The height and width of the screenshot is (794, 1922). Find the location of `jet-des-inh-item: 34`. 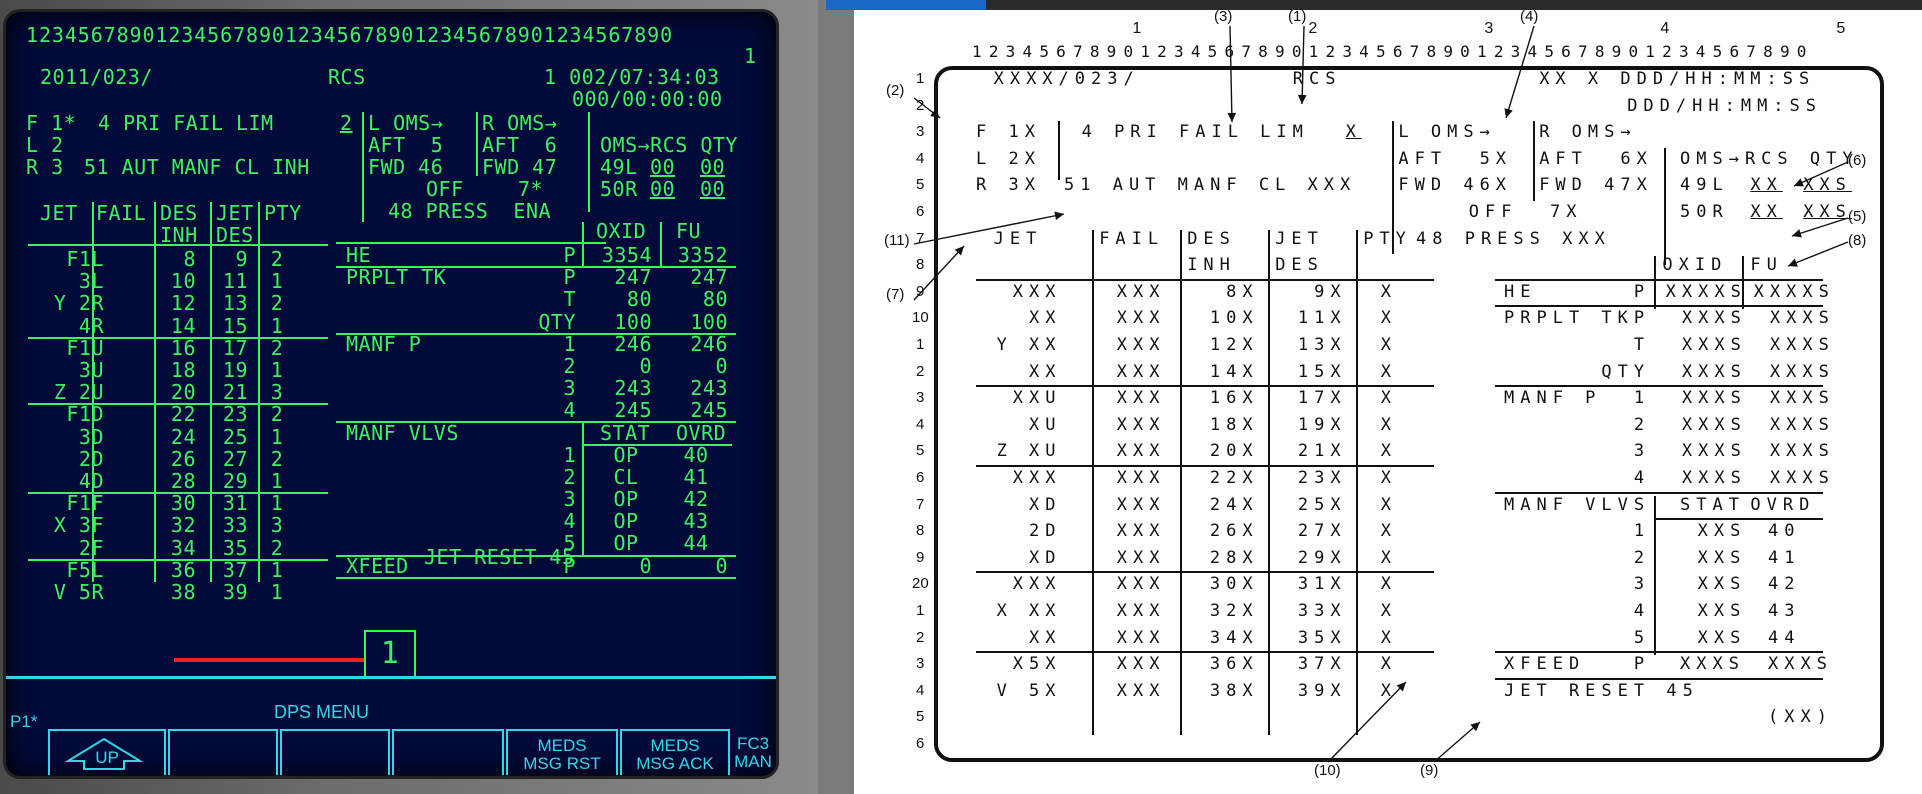

jet-des-inh-item: 34 is located at coordinates (176, 548).